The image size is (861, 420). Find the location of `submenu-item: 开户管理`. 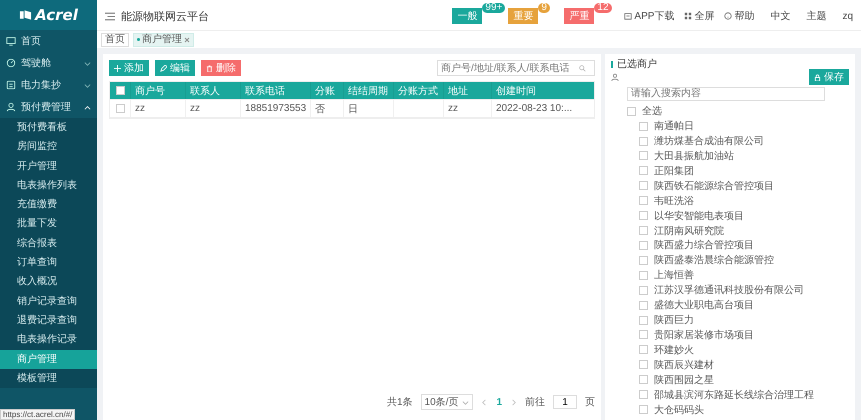

submenu-item: 开户管理 is located at coordinates (48, 166).